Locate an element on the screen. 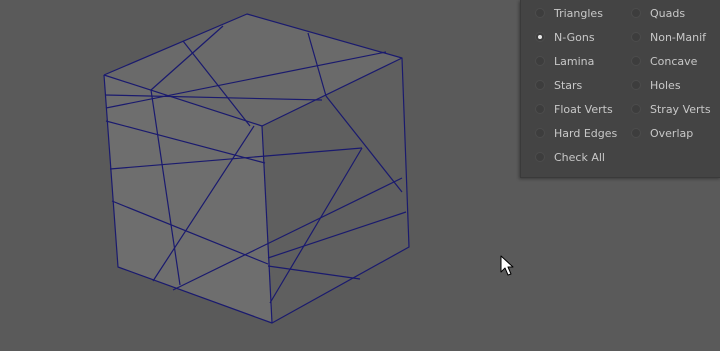 This screenshot has width=720, height=351. radio-hard-edges is located at coordinates (540, 133).